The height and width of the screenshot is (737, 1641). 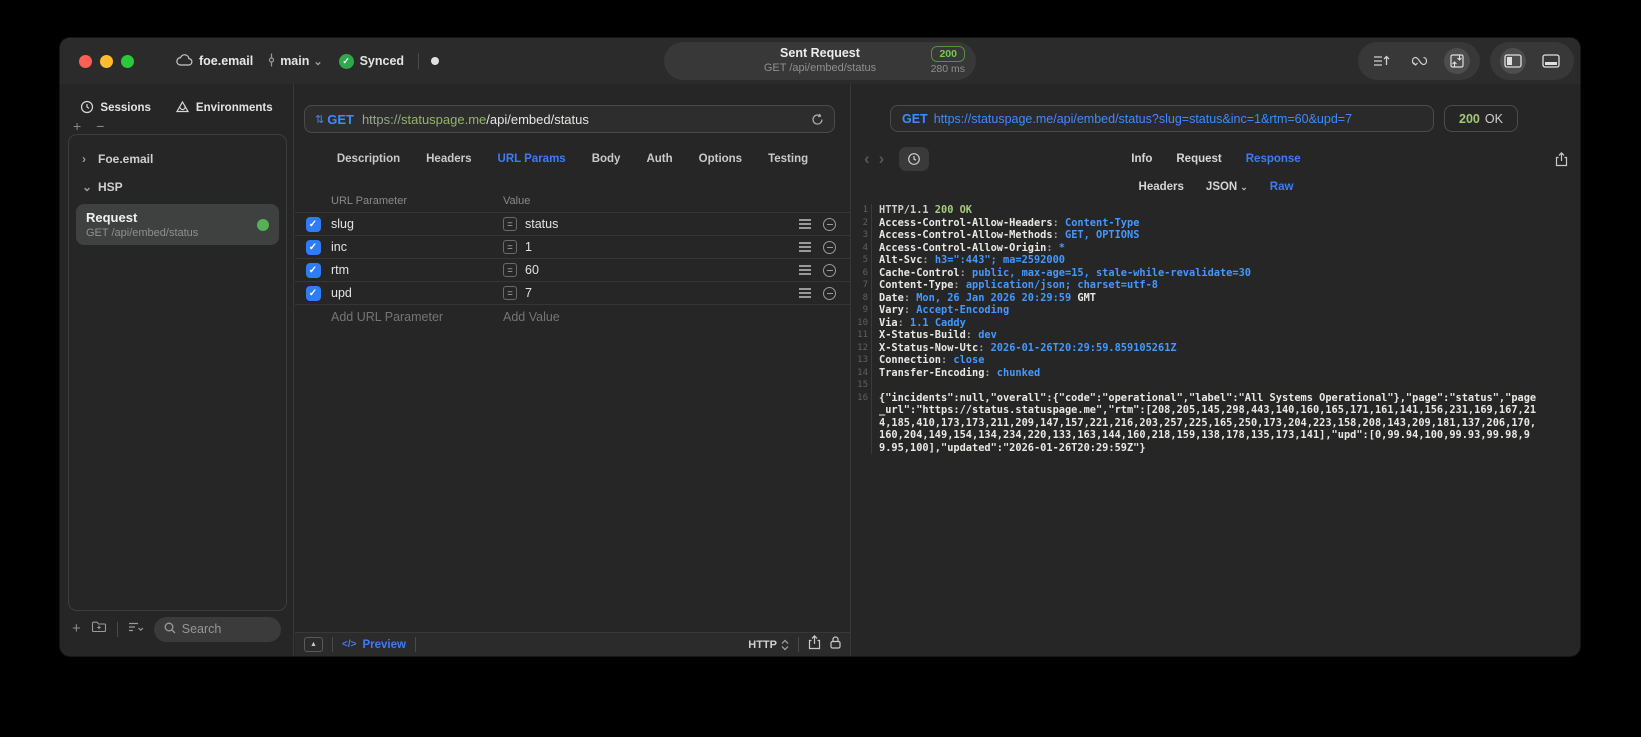 I want to click on sidebar-toolbar: + Search, so click(x=176, y=629).